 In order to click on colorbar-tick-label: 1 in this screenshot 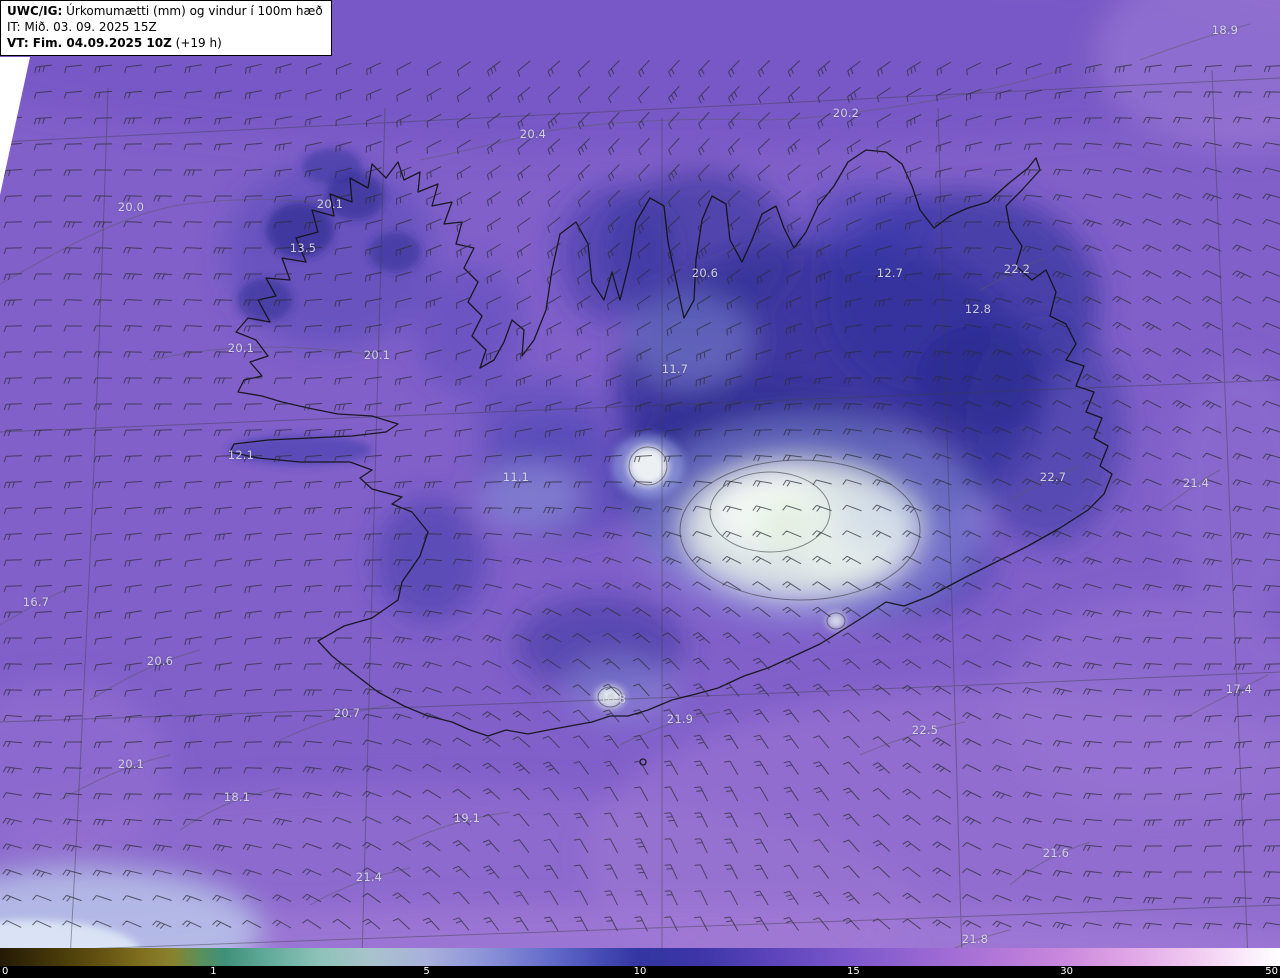, I will do `click(213, 971)`.